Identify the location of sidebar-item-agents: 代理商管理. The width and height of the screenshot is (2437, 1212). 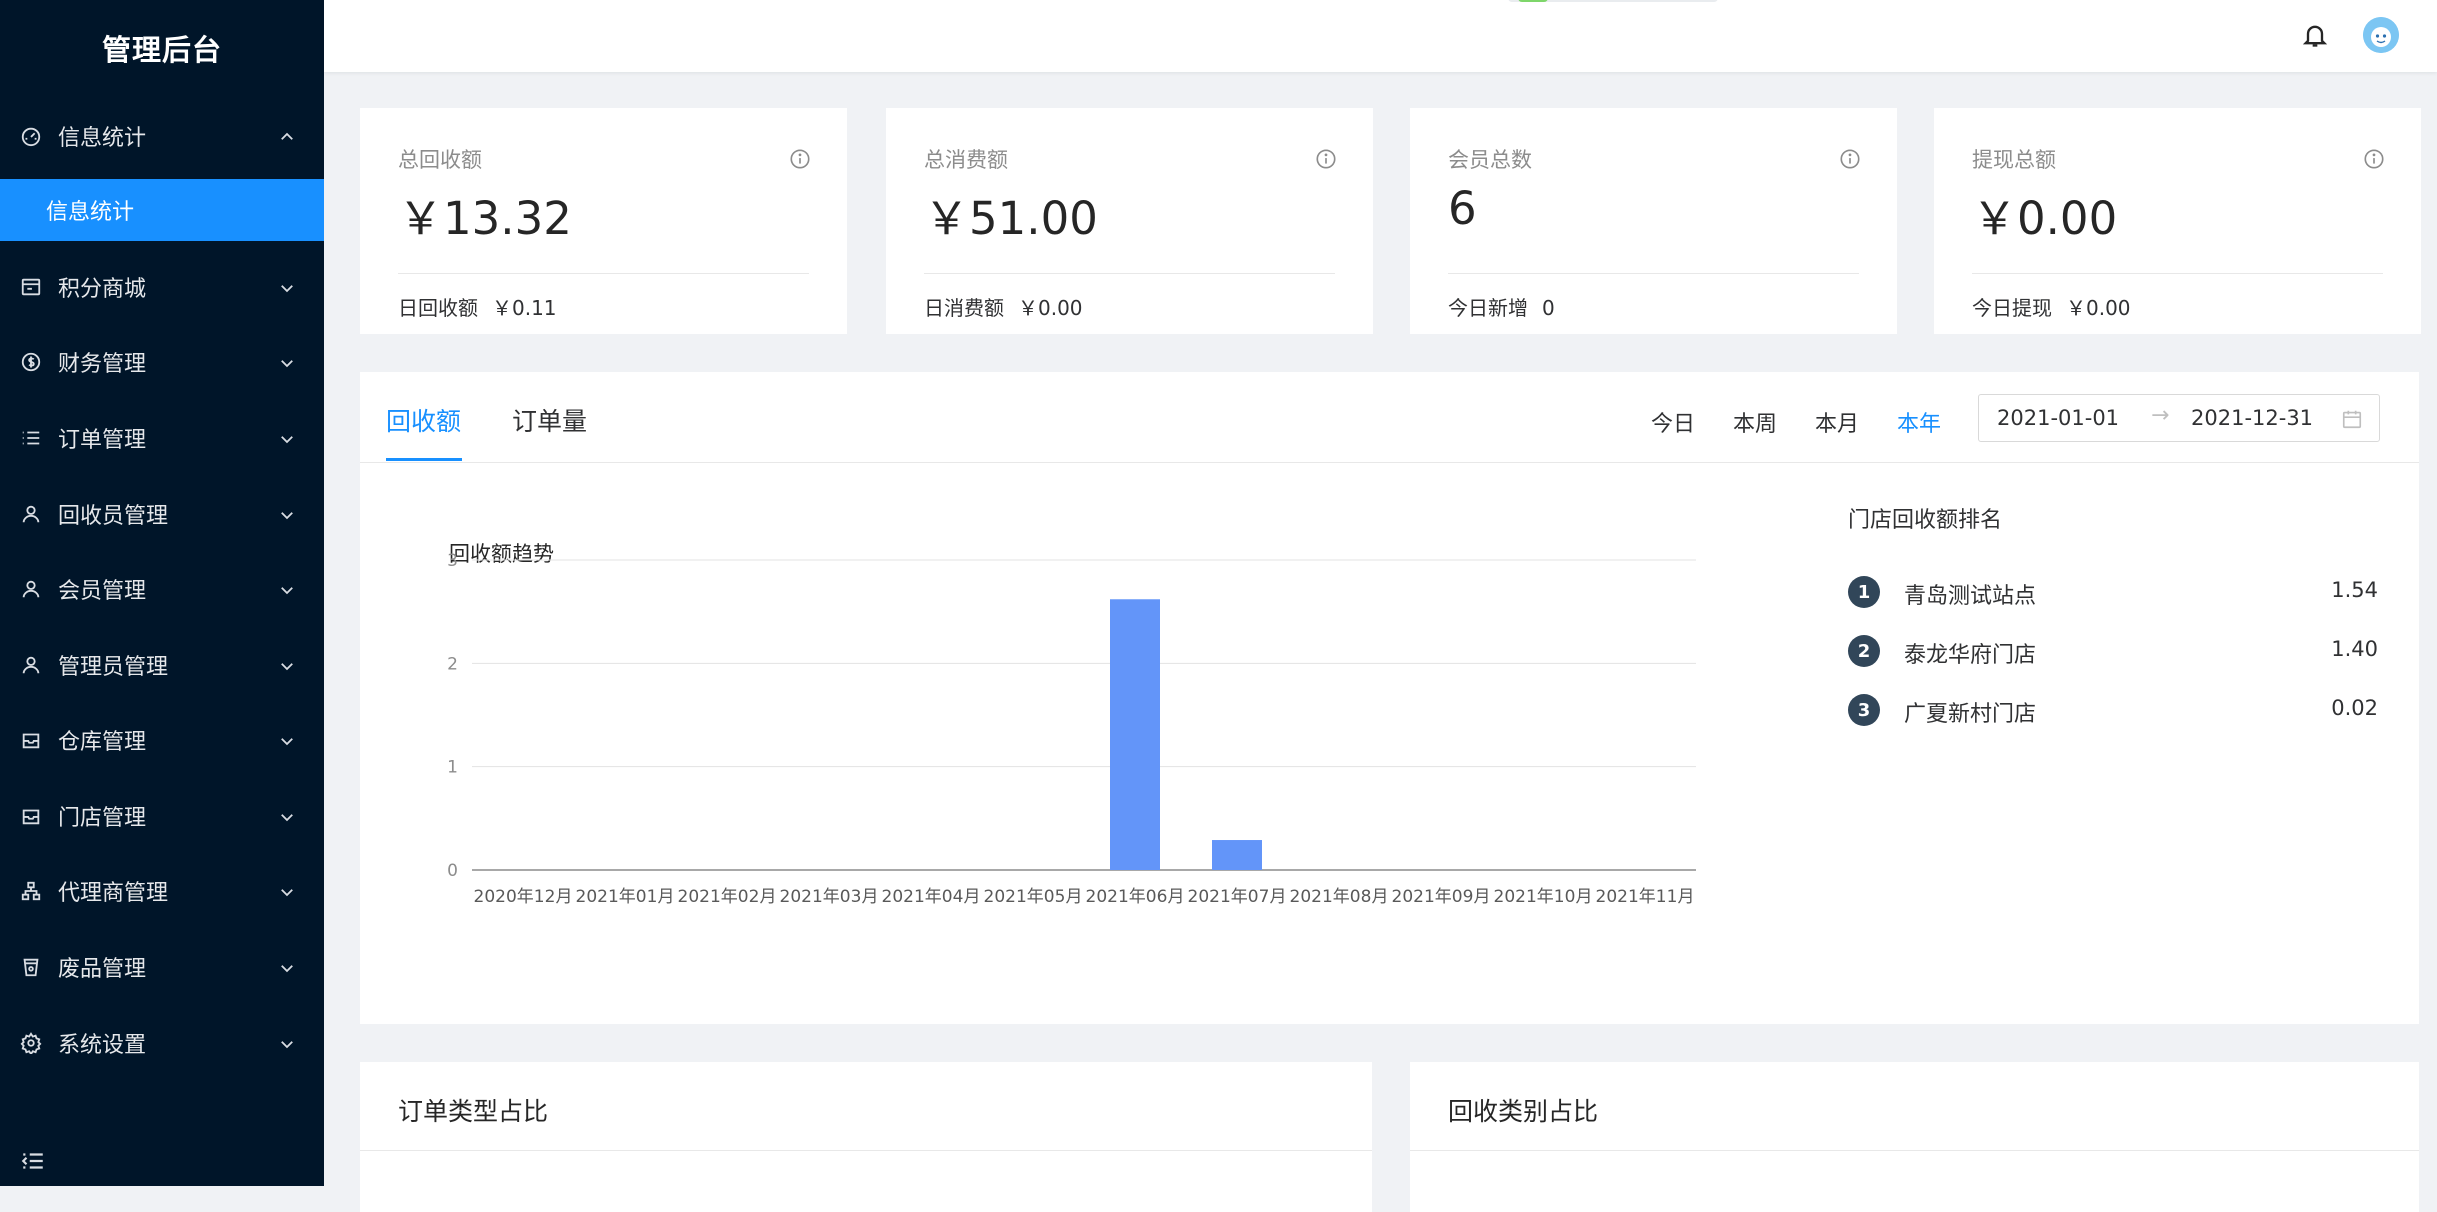
(162, 891).